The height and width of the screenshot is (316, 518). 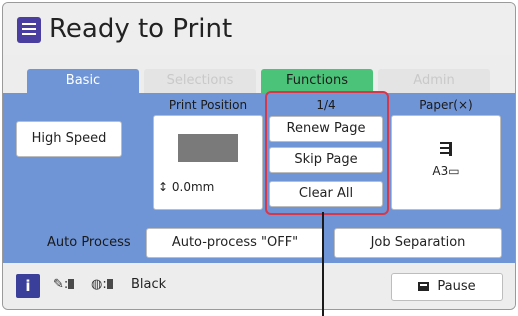 I want to click on ink-level-bar, so click(x=71, y=284).